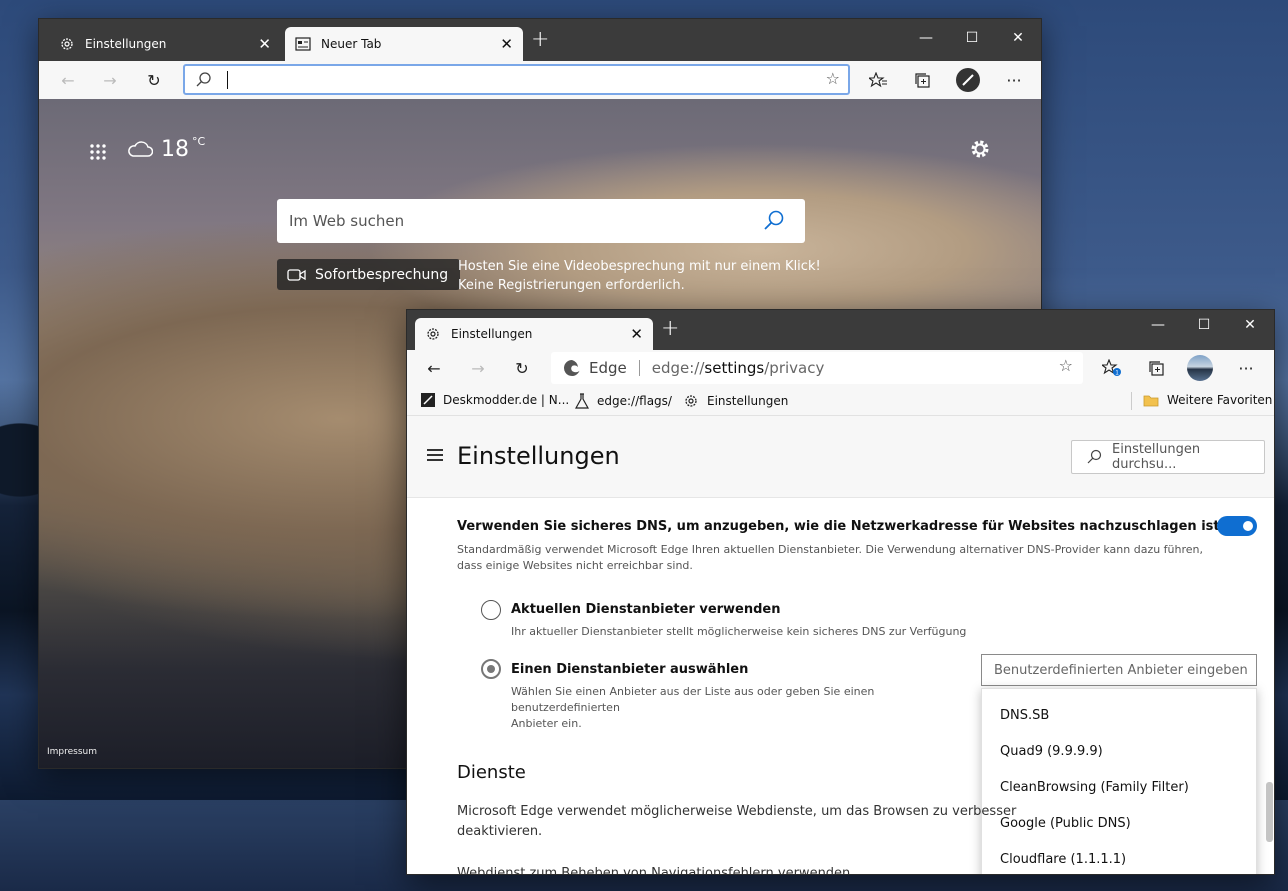 This screenshot has width=1288, height=891. I want to click on favorite-item-flags: edge://flags/, so click(623, 401).